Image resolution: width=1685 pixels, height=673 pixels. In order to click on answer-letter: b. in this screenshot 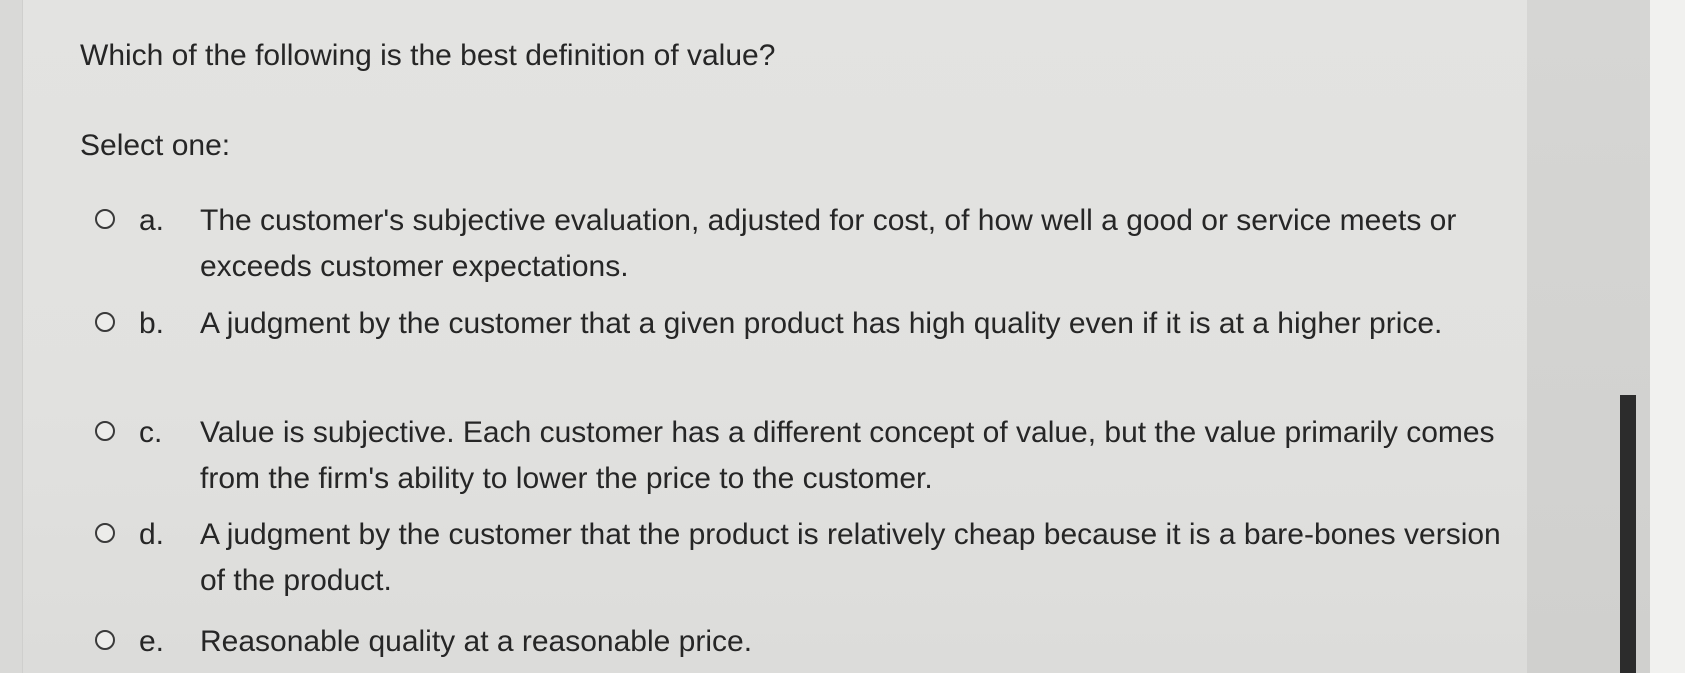, I will do `click(152, 323)`.